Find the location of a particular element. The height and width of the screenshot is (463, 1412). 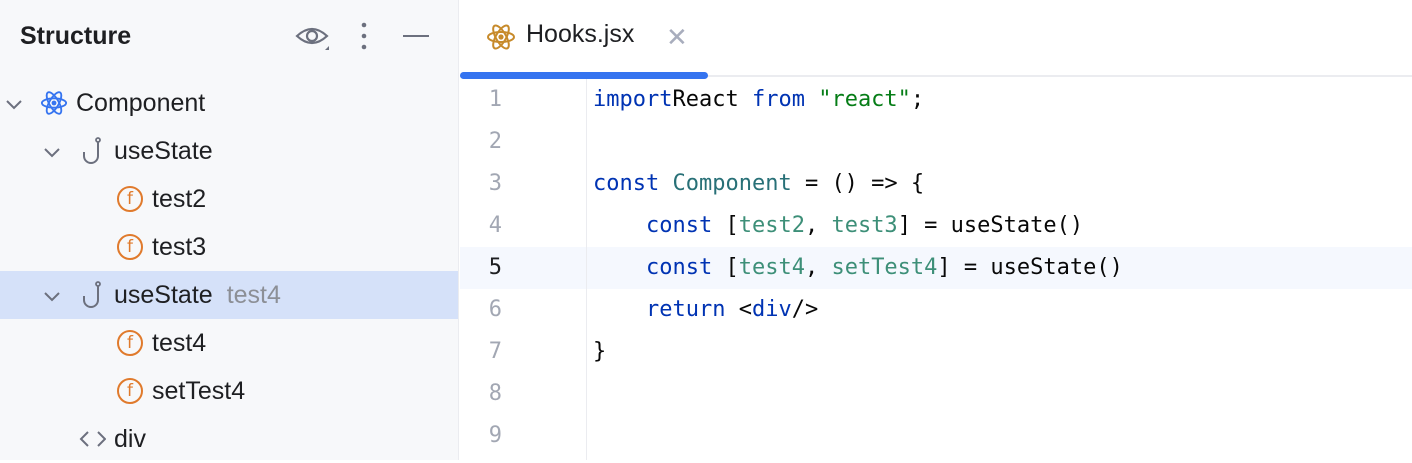

code-token: ; is located at coordinates (917, 99).